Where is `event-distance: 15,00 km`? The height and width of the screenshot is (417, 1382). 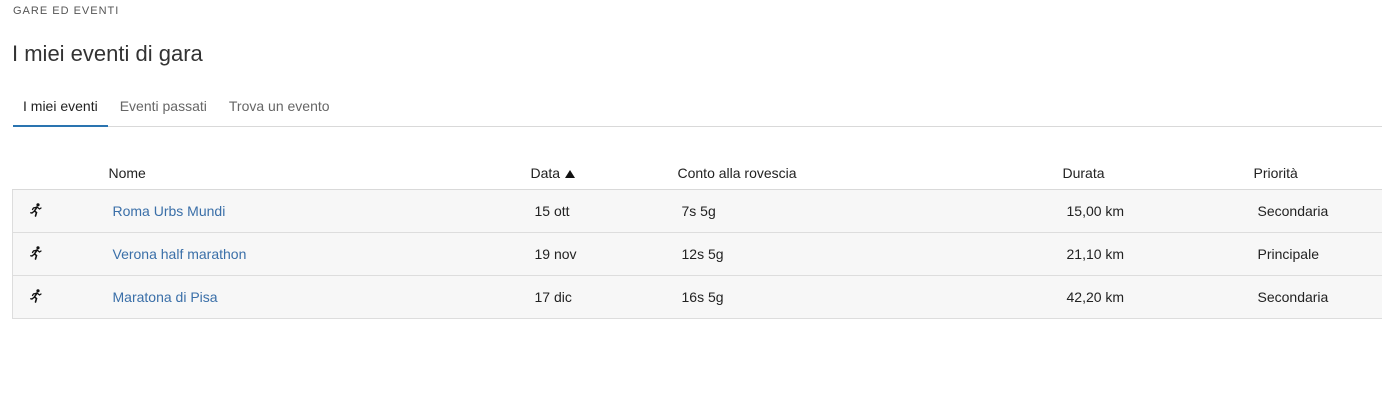
event-distance: 15,00 km is located at coordinates (1095, 211).